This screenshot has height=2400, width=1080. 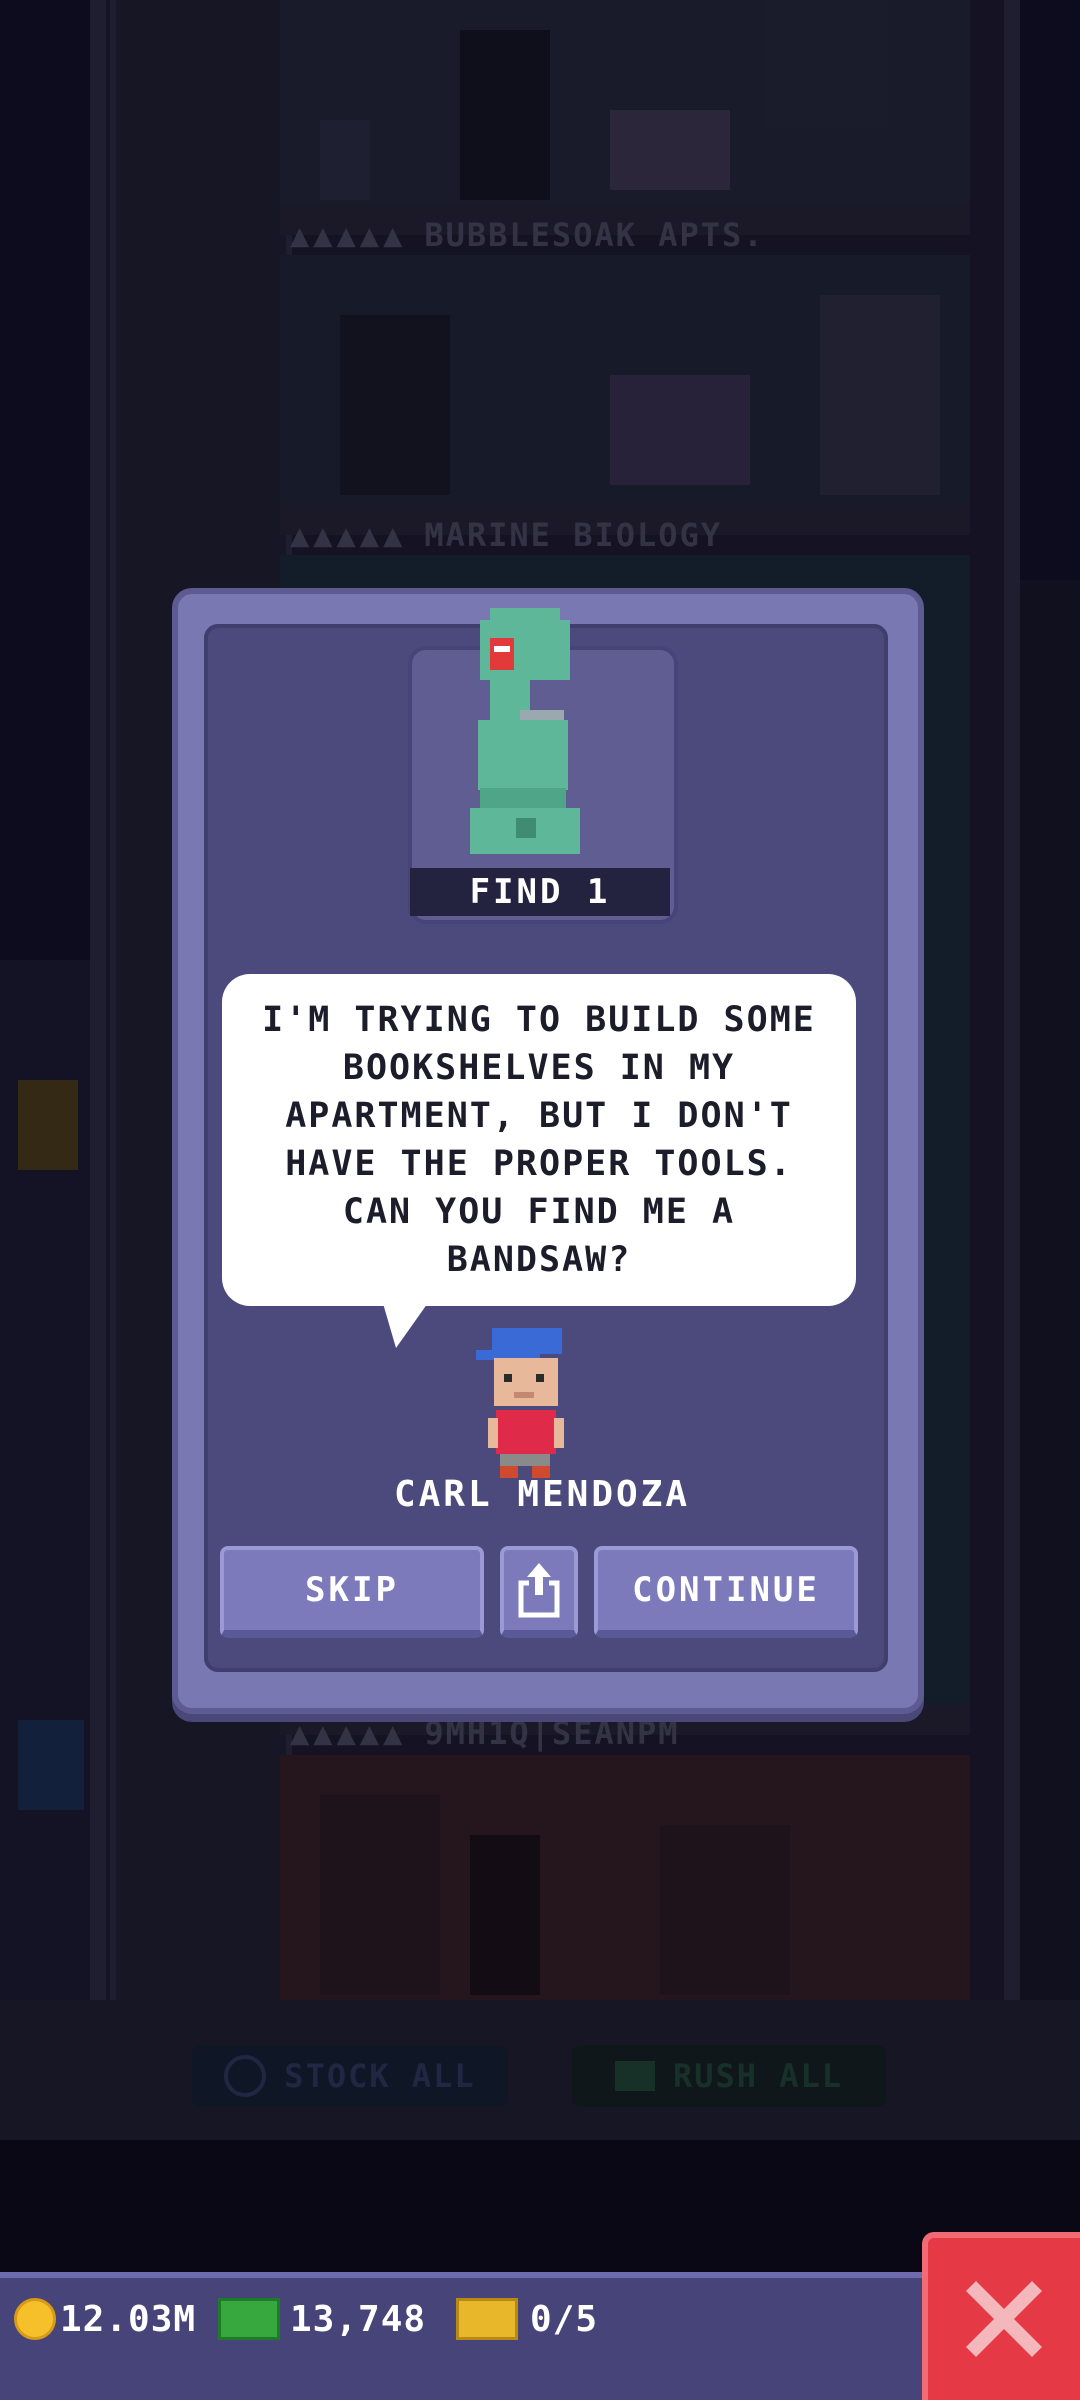 I want to click on tower-left-rail, so click(x=98, y=1000).